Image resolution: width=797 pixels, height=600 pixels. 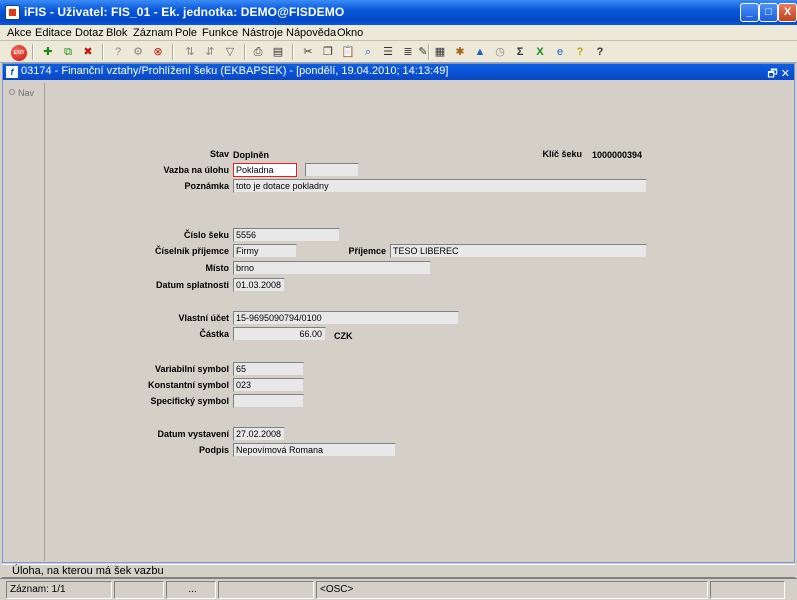 What do you see at coordinates (259, 434) in the screenshot?
I see `datum-vystaveni-input: 27.02.2008` at bounding box center [259, 434].